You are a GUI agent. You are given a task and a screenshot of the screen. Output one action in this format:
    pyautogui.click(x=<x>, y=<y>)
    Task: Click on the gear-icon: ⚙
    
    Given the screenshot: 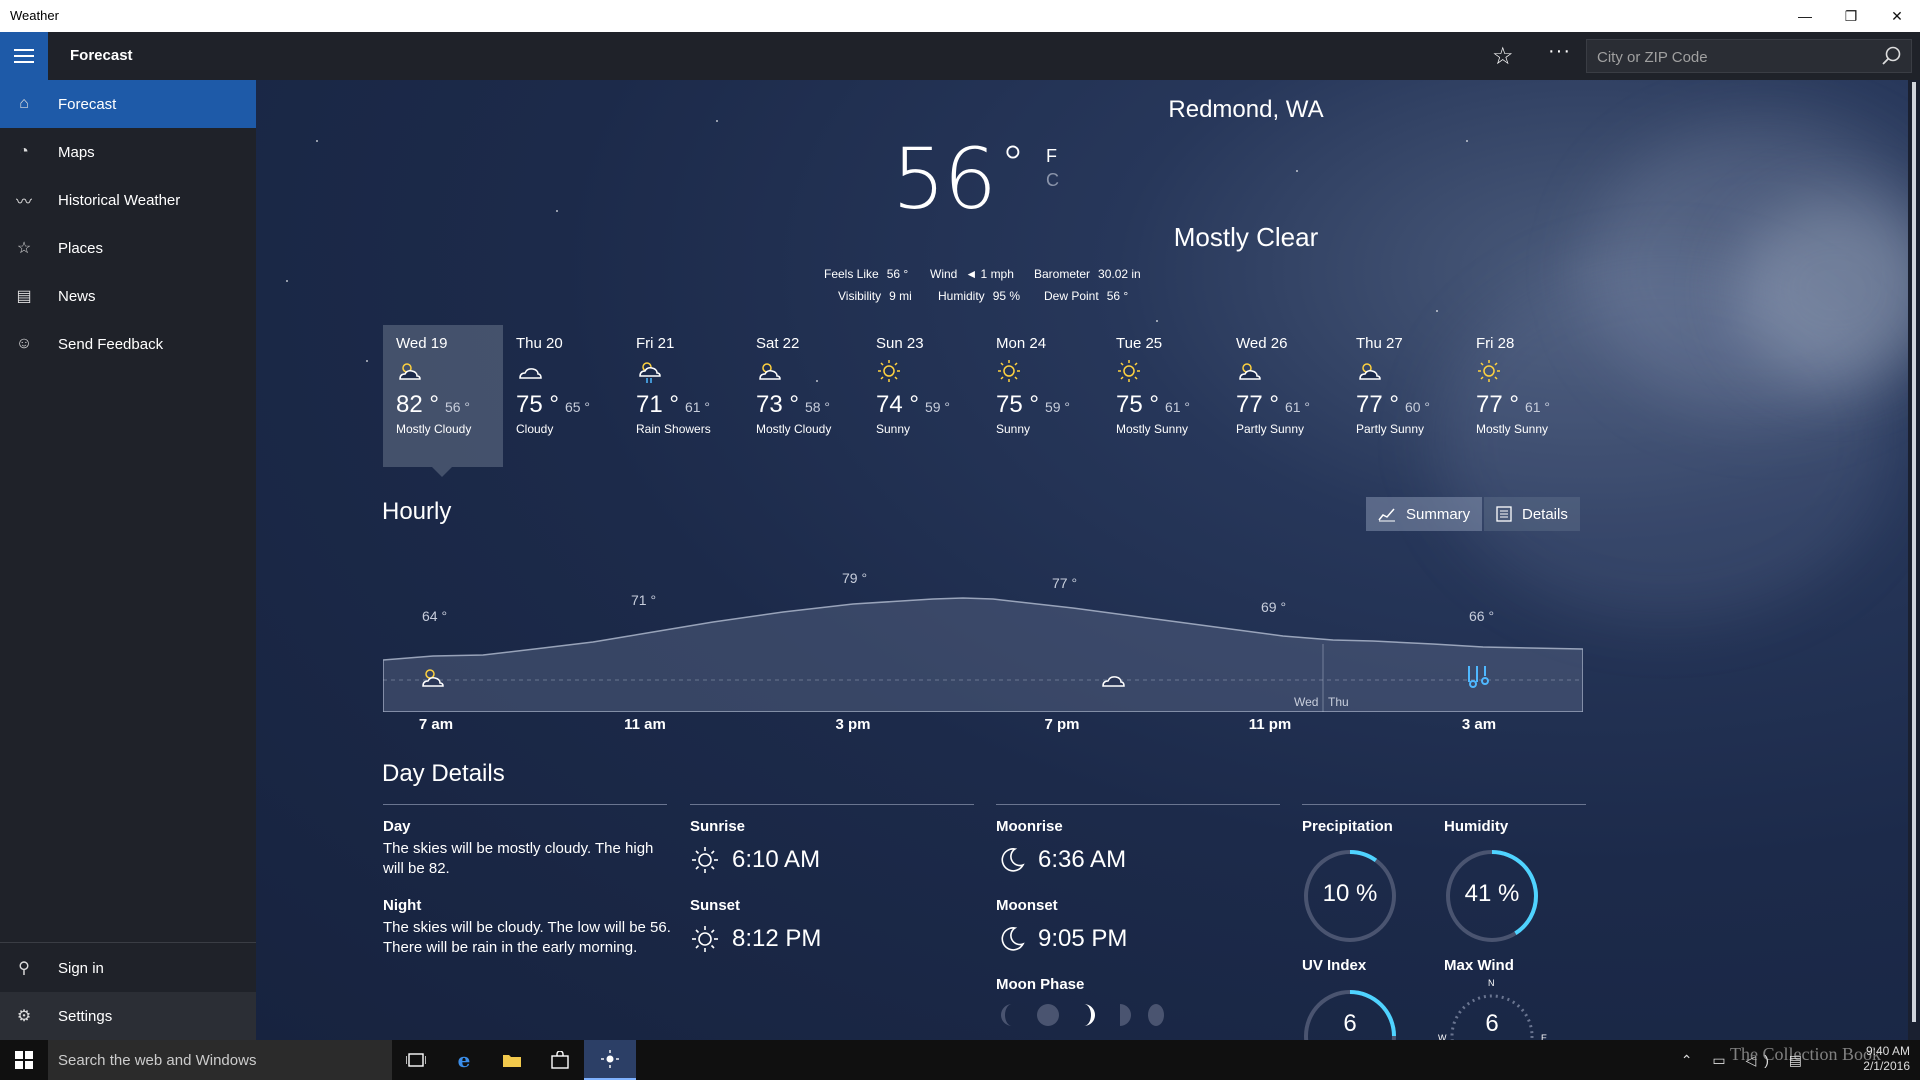 What is the action you would take?
    pyautogui.click(x=24, y=1016)
    